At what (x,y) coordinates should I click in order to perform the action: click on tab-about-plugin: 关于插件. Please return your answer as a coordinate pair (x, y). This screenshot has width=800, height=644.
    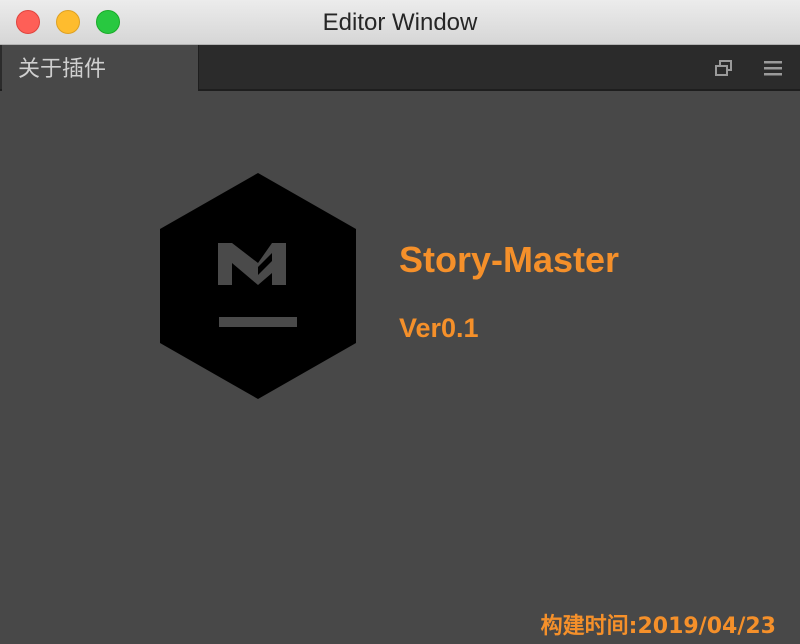
    Looking at the image, I should click on (100, 68).